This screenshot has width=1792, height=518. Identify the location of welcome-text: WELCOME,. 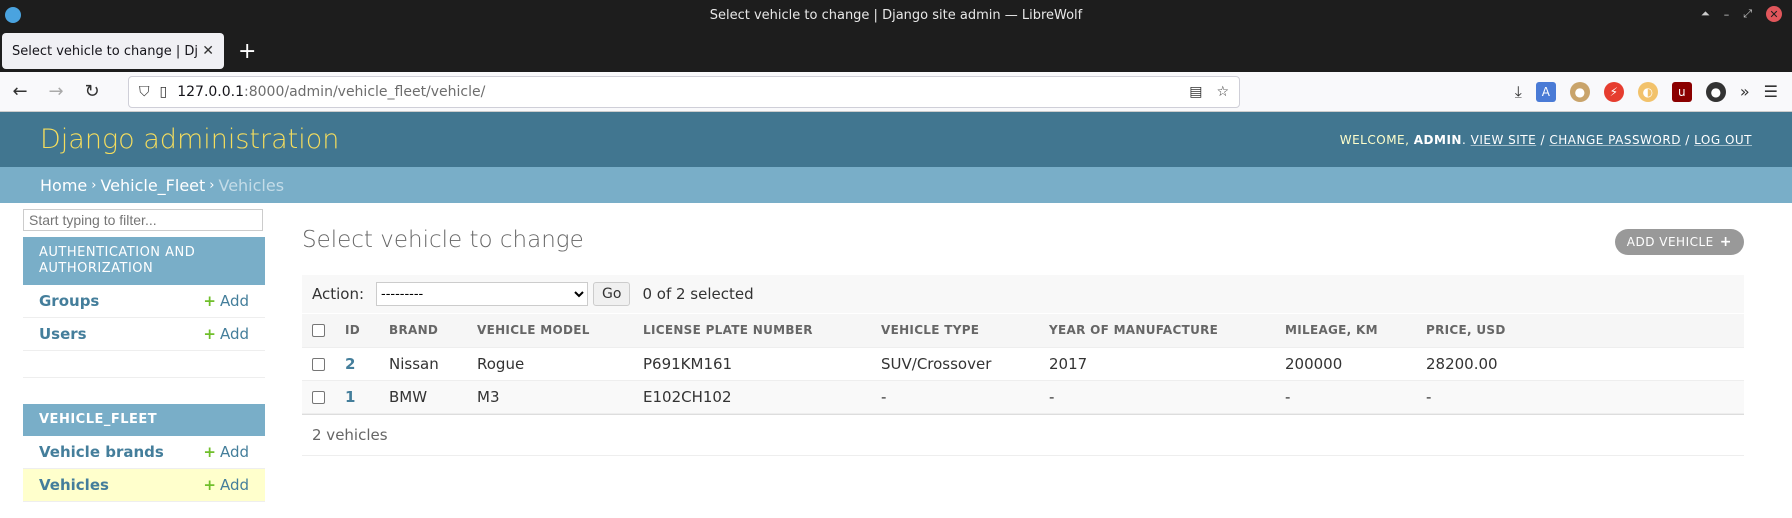
(1376, 139).